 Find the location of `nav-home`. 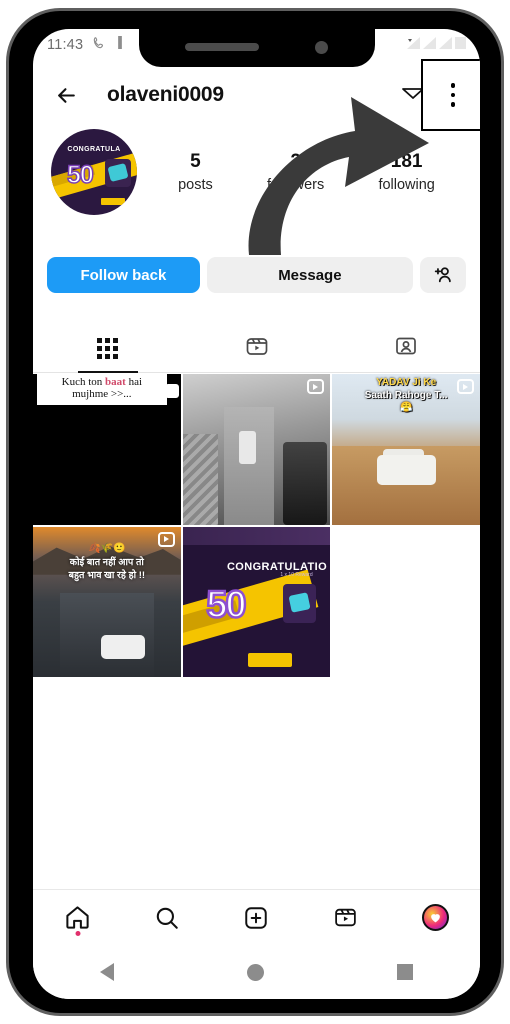

nav-home is located at coordinates (78, 918).